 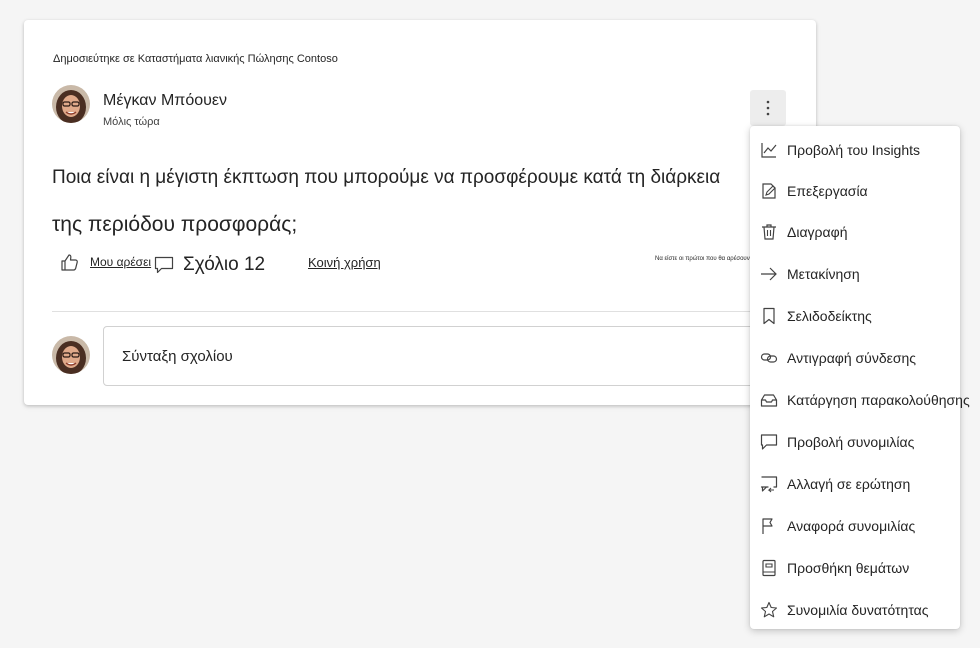 I want to click on comment-label: Σχόλιο 12, so click(x=224, y=265).